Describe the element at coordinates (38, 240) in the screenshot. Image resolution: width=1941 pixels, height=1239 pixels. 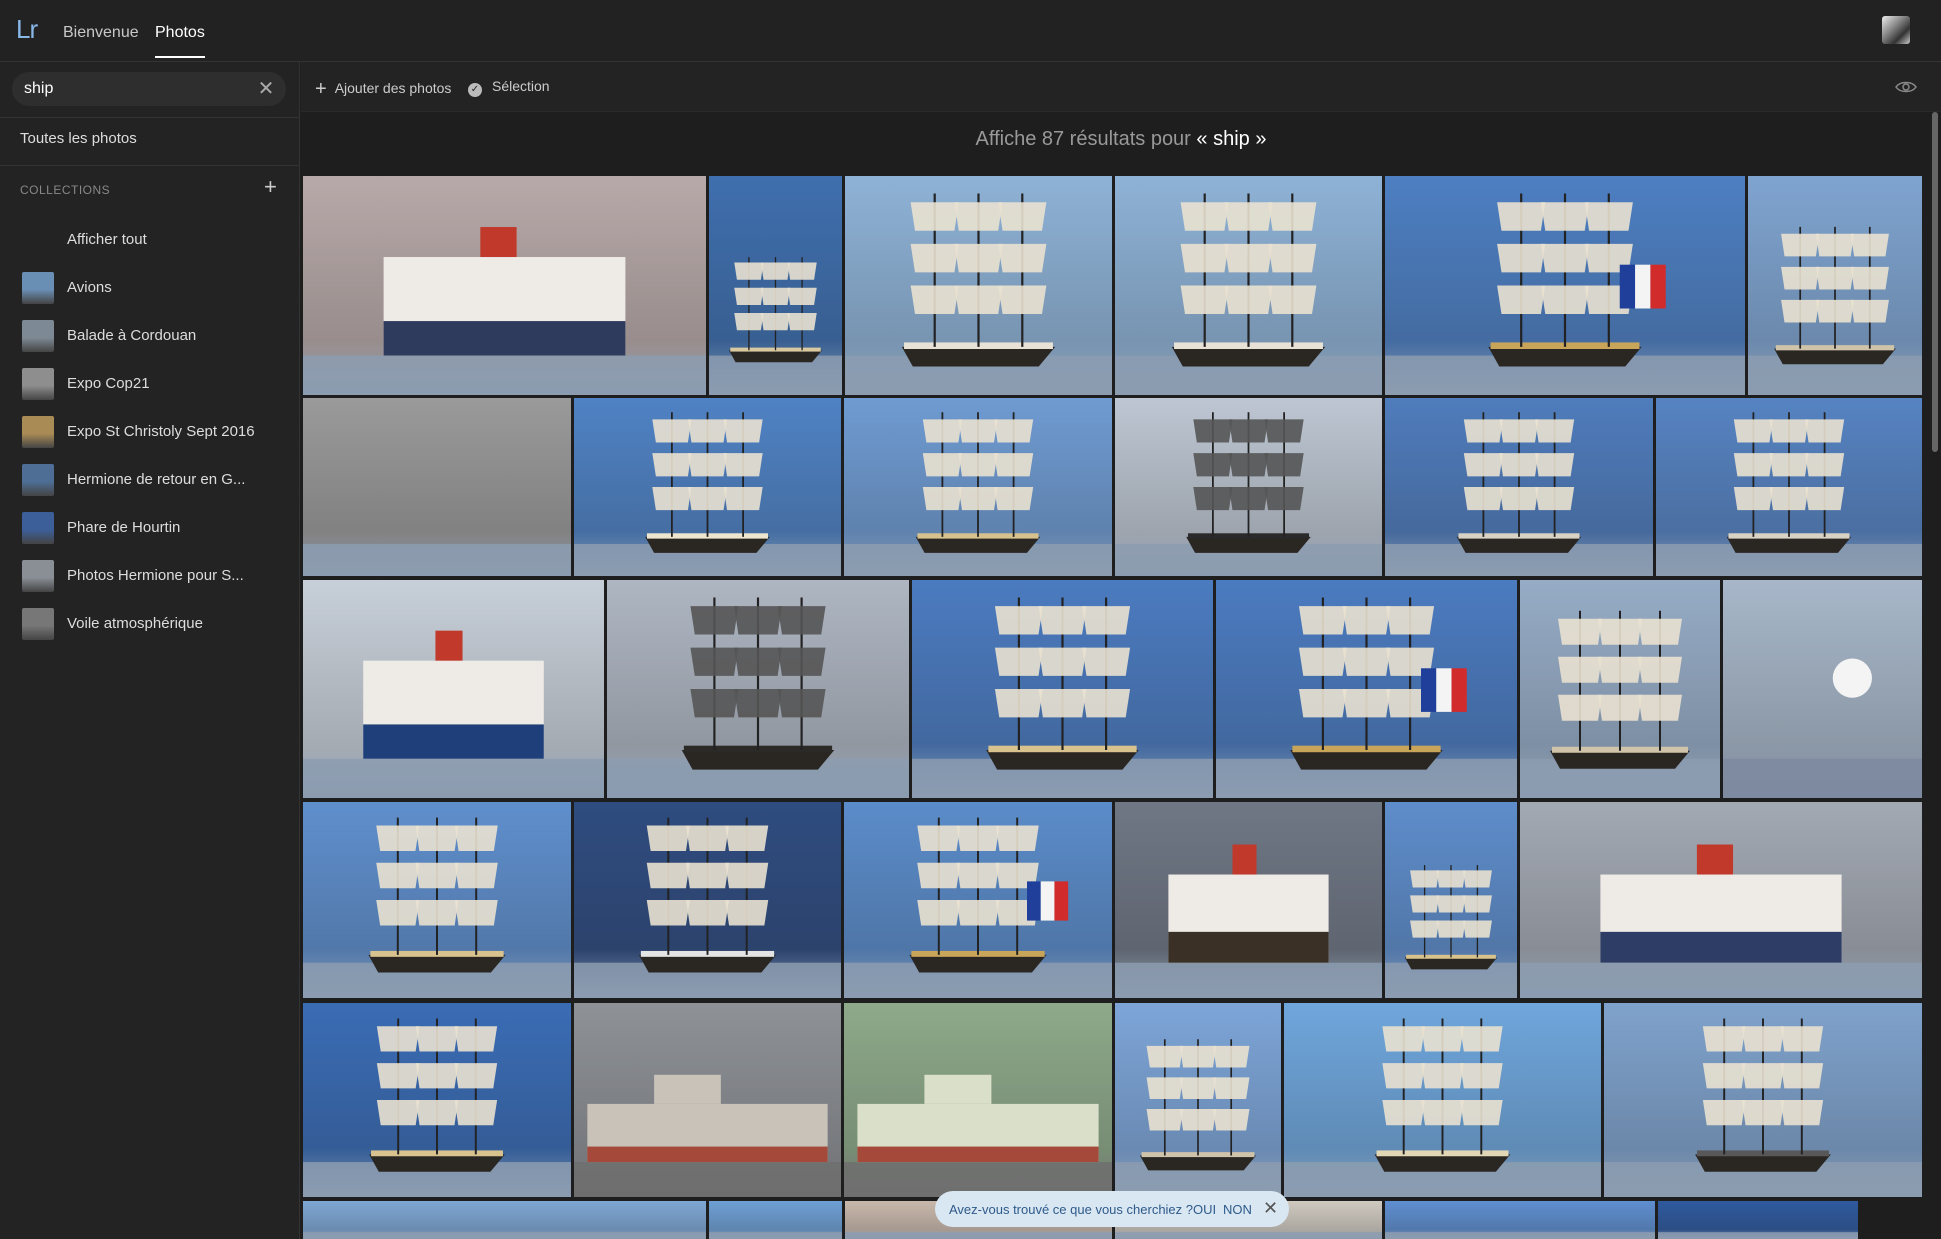
I see `grid-icon` at that location.